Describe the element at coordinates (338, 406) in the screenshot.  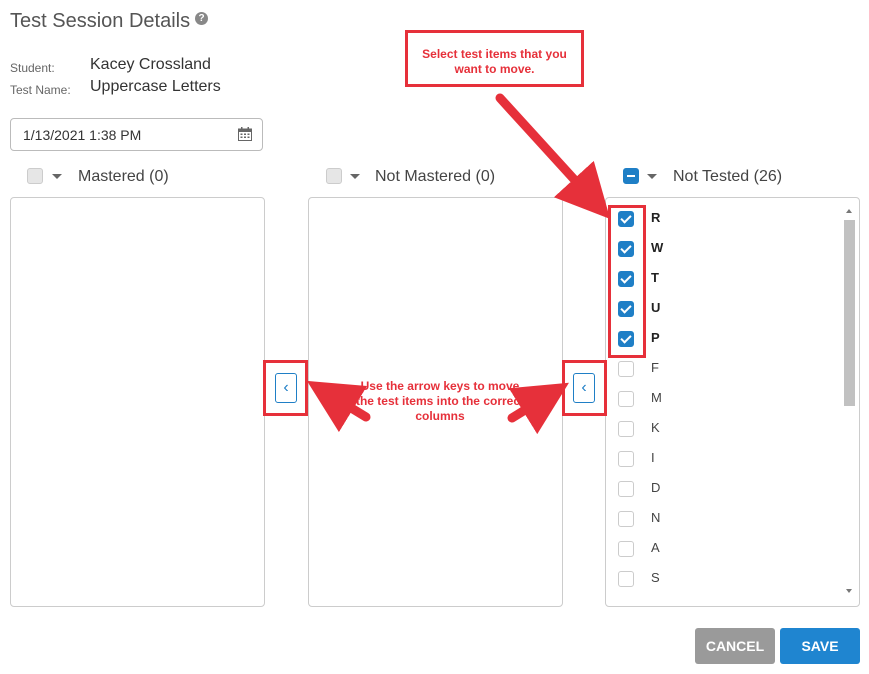
I see `arrow-to-left-button` at that location.